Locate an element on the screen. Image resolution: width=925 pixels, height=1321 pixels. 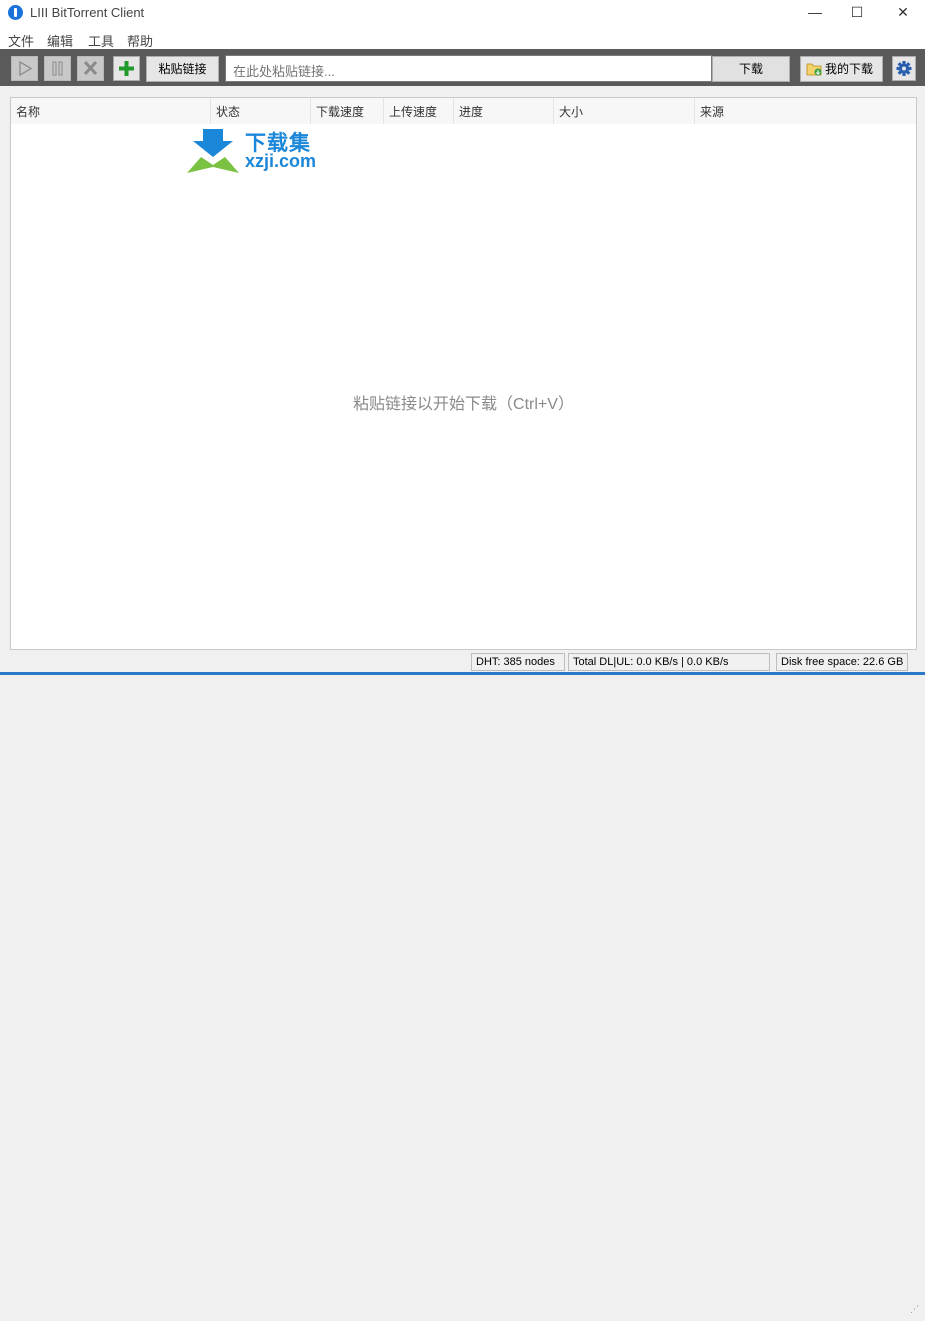
window-title: LIII BitTorrent Client is located at coordinates (87, 12).